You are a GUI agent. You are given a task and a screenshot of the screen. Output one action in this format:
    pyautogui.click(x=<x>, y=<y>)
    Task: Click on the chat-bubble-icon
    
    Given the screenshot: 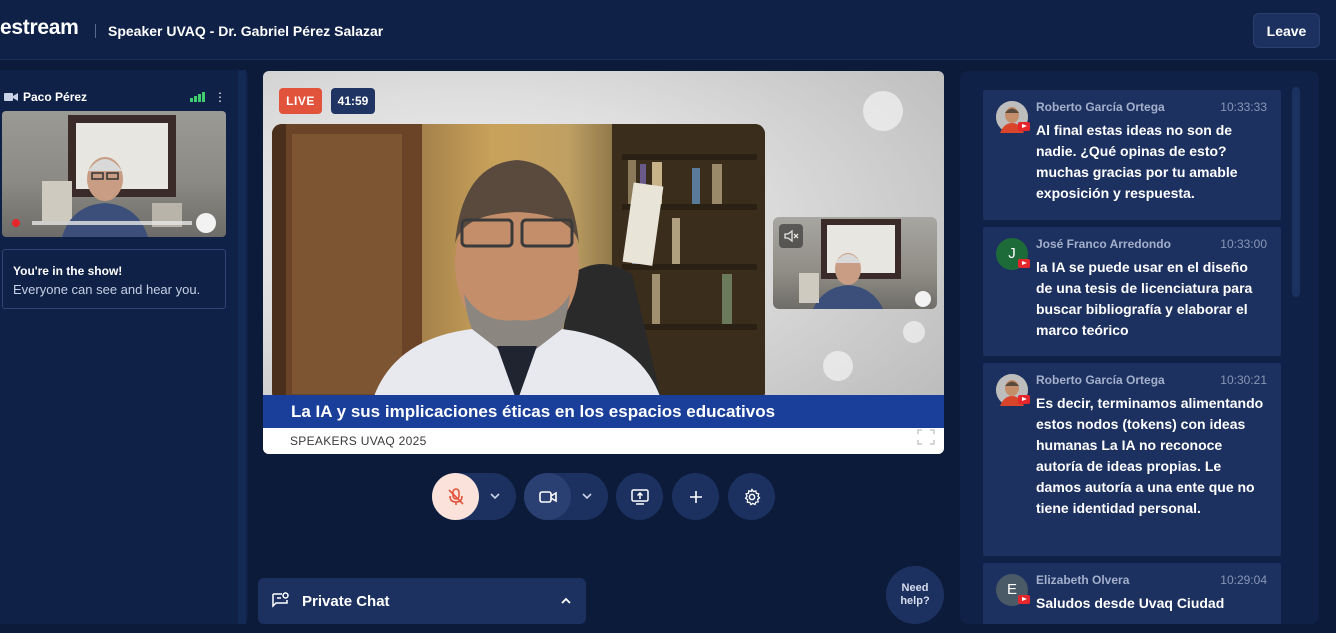 What is the action you would take?
    pyautogui.click(x=280, y=600)
    